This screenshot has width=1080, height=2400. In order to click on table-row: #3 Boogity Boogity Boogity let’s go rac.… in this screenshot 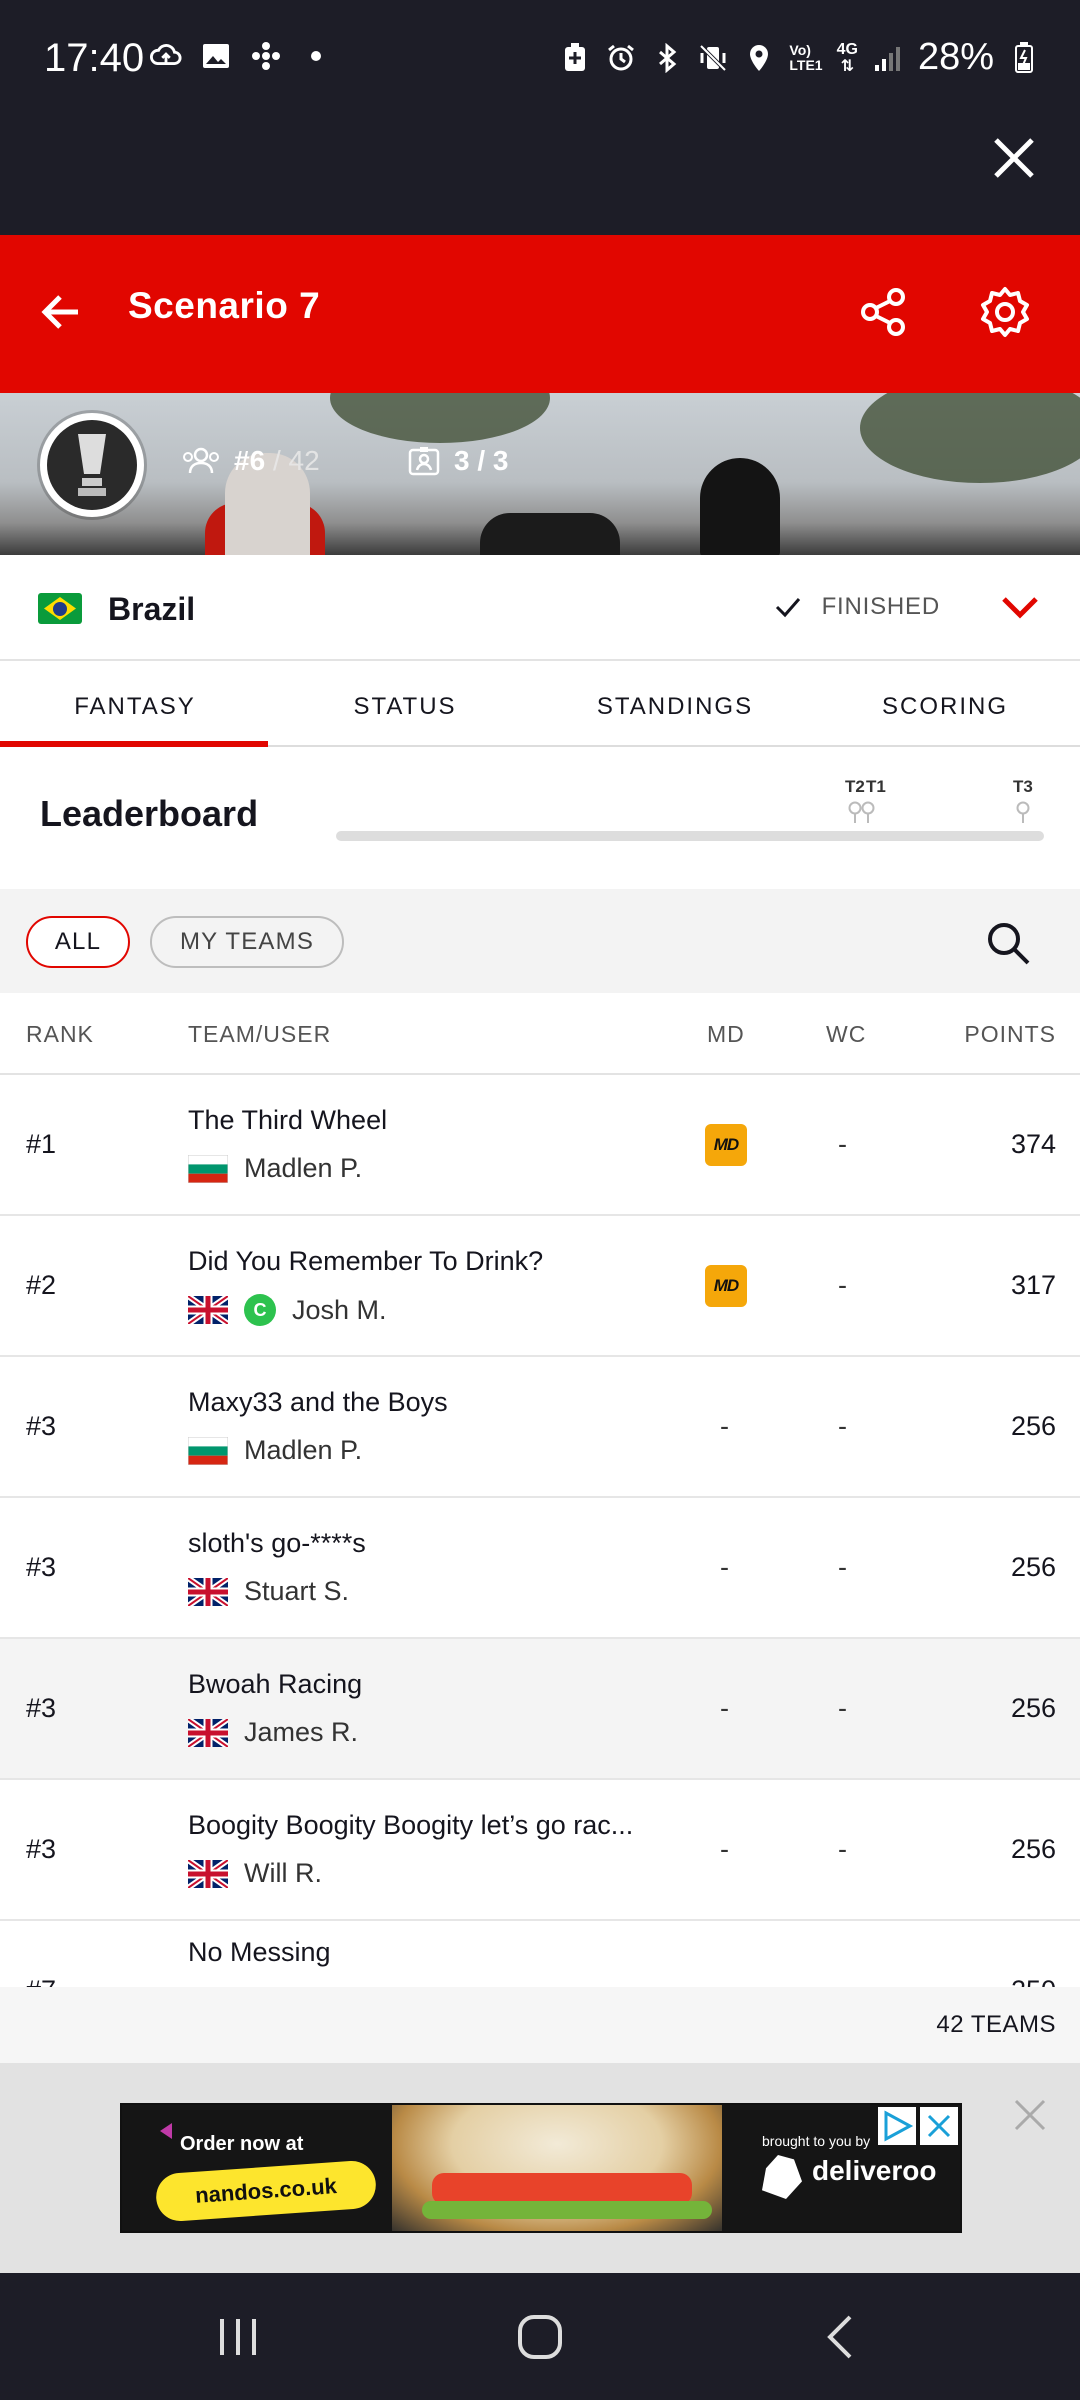, I will do `click(540, 1850)`.